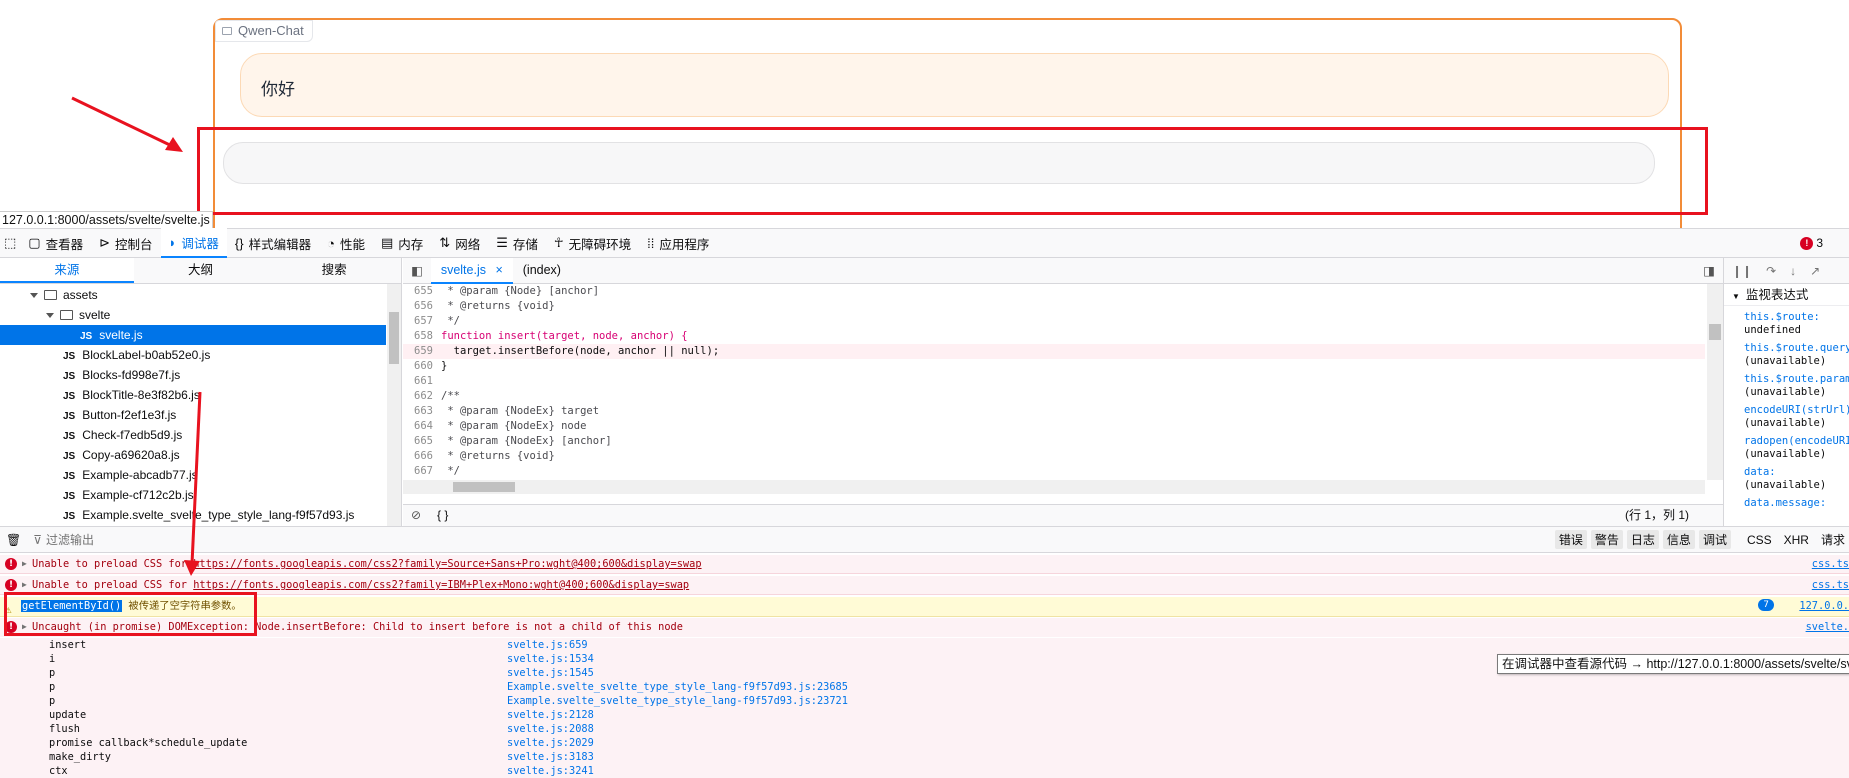  What do you see at coordinates (1793, 271) in the screenshot?
I see `step-in-icon: ↓` at bounding box center [1793, 271].